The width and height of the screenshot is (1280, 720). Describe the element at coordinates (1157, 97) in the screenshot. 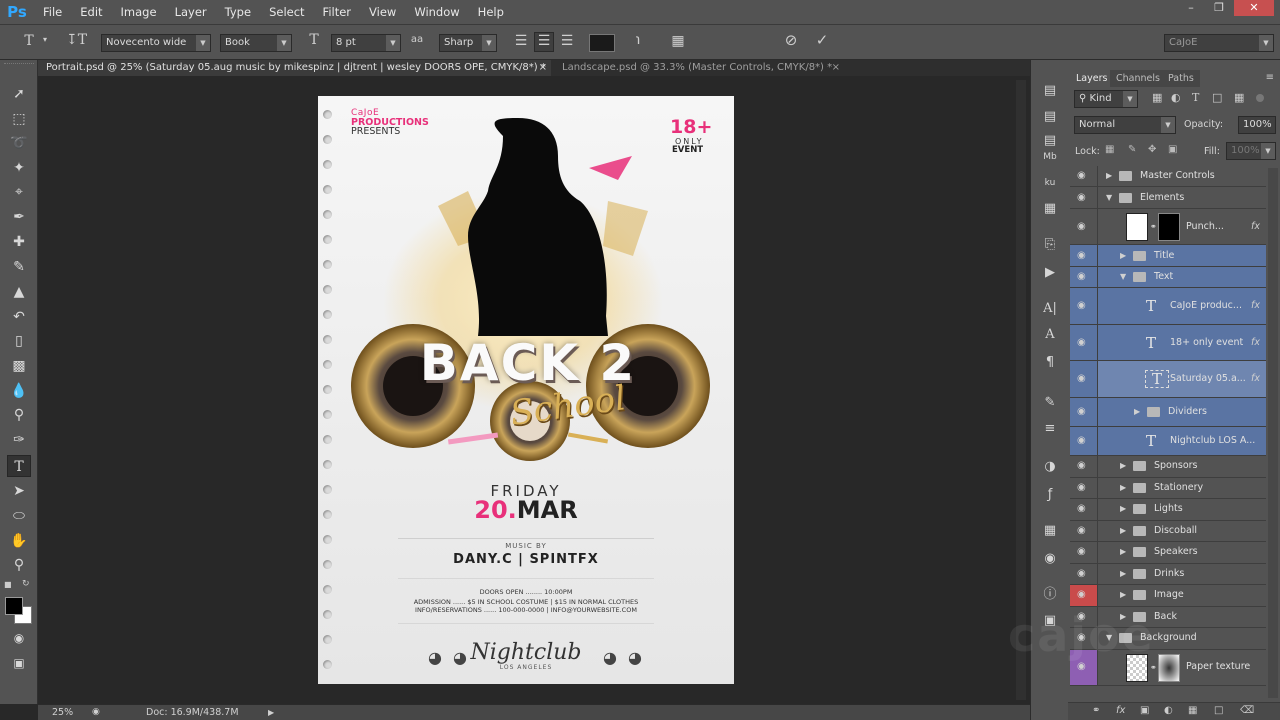

I see `filter-pixel-icon: ▦` at that location.